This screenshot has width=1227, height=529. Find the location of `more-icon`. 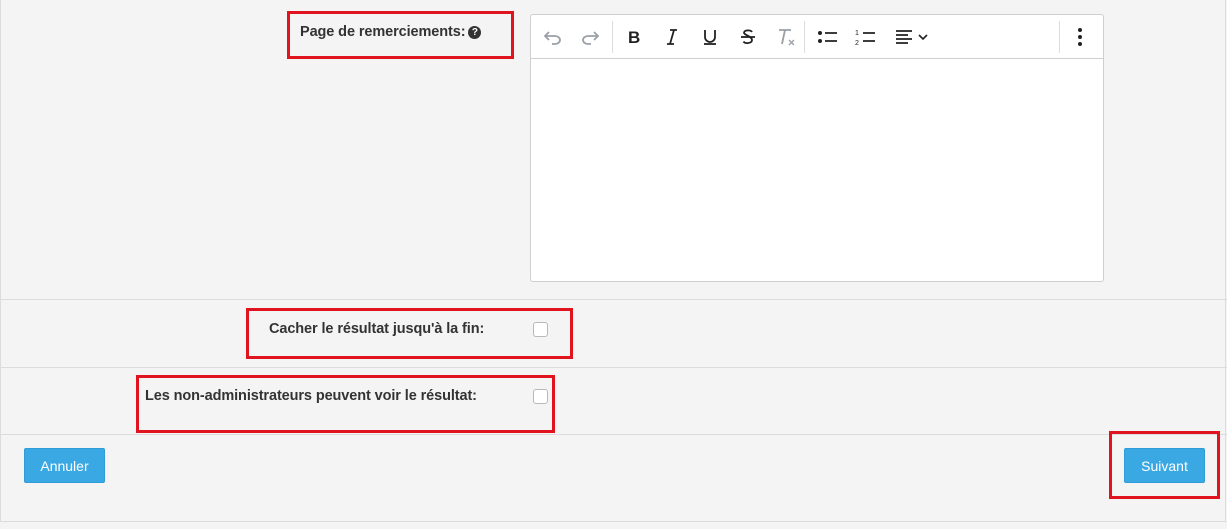

more-icon is located at coordinates (1080, 37).